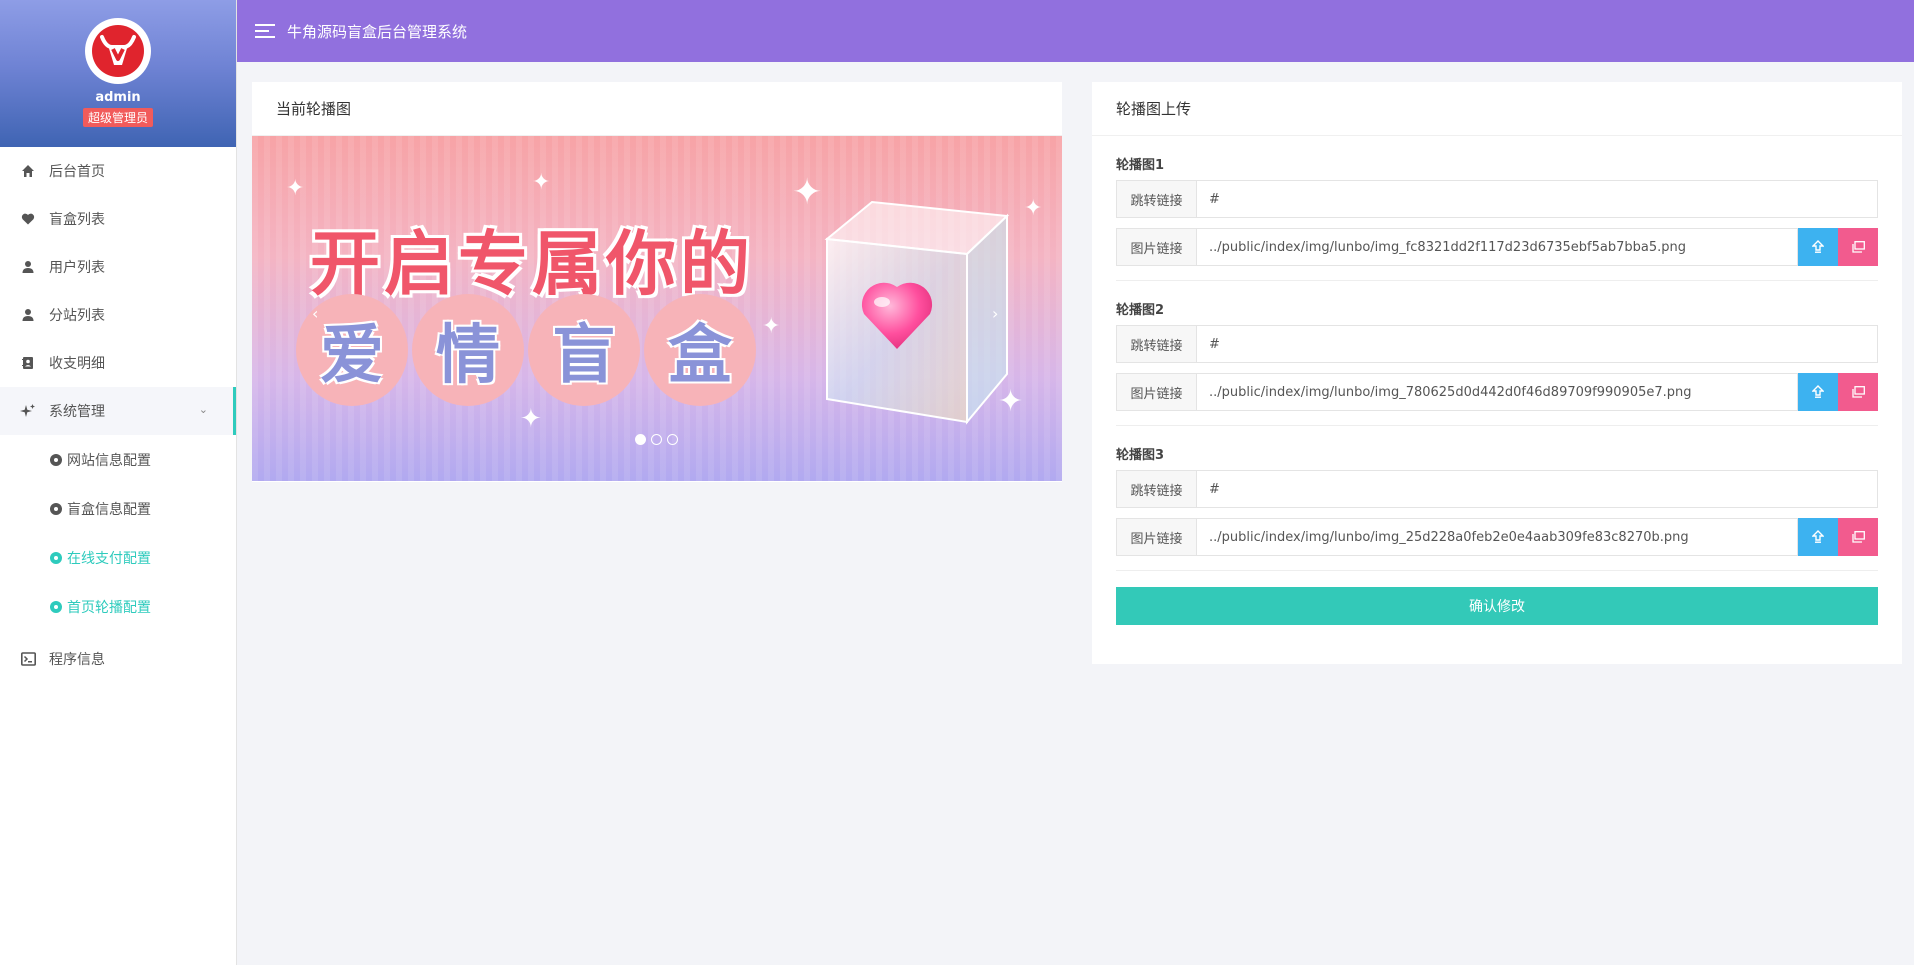 Image resolution: width=1914 pixels, height=965 pixels. I want to click on carousel-prev-icon: ‹, so click(315, 313).